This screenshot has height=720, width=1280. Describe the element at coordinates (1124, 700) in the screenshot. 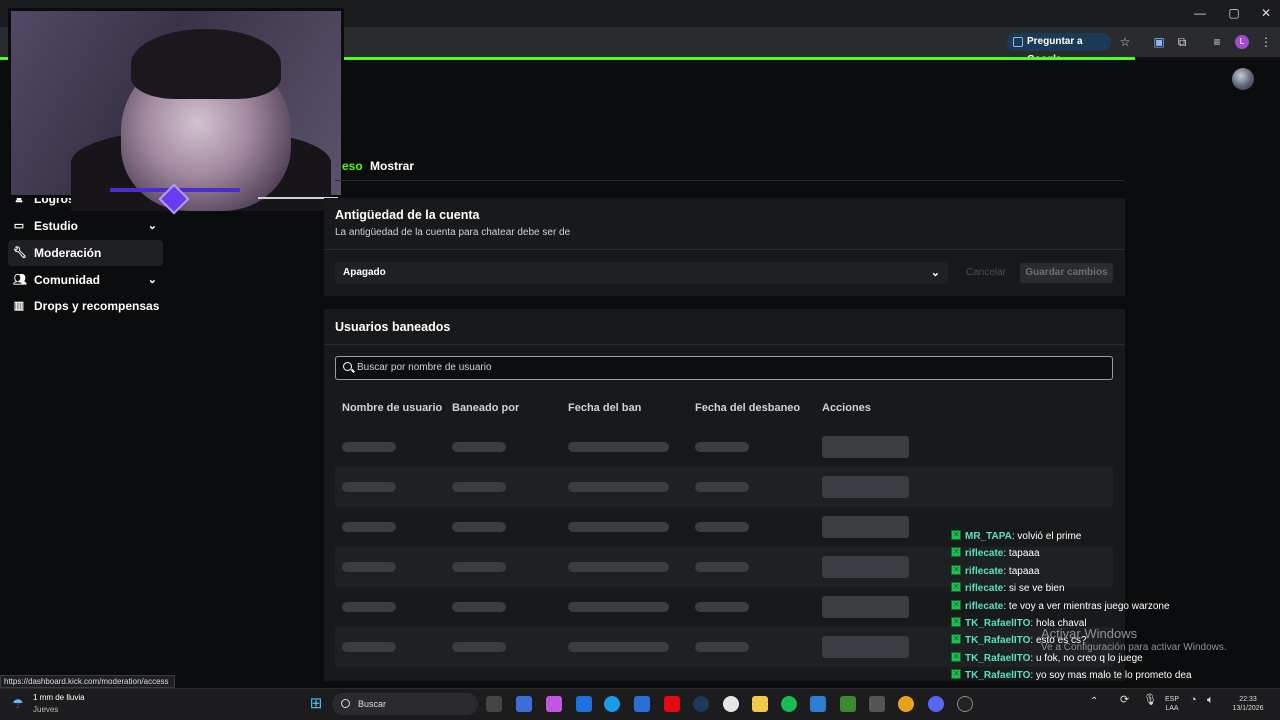

I see `tray-app-icon: ⟳` at that location.